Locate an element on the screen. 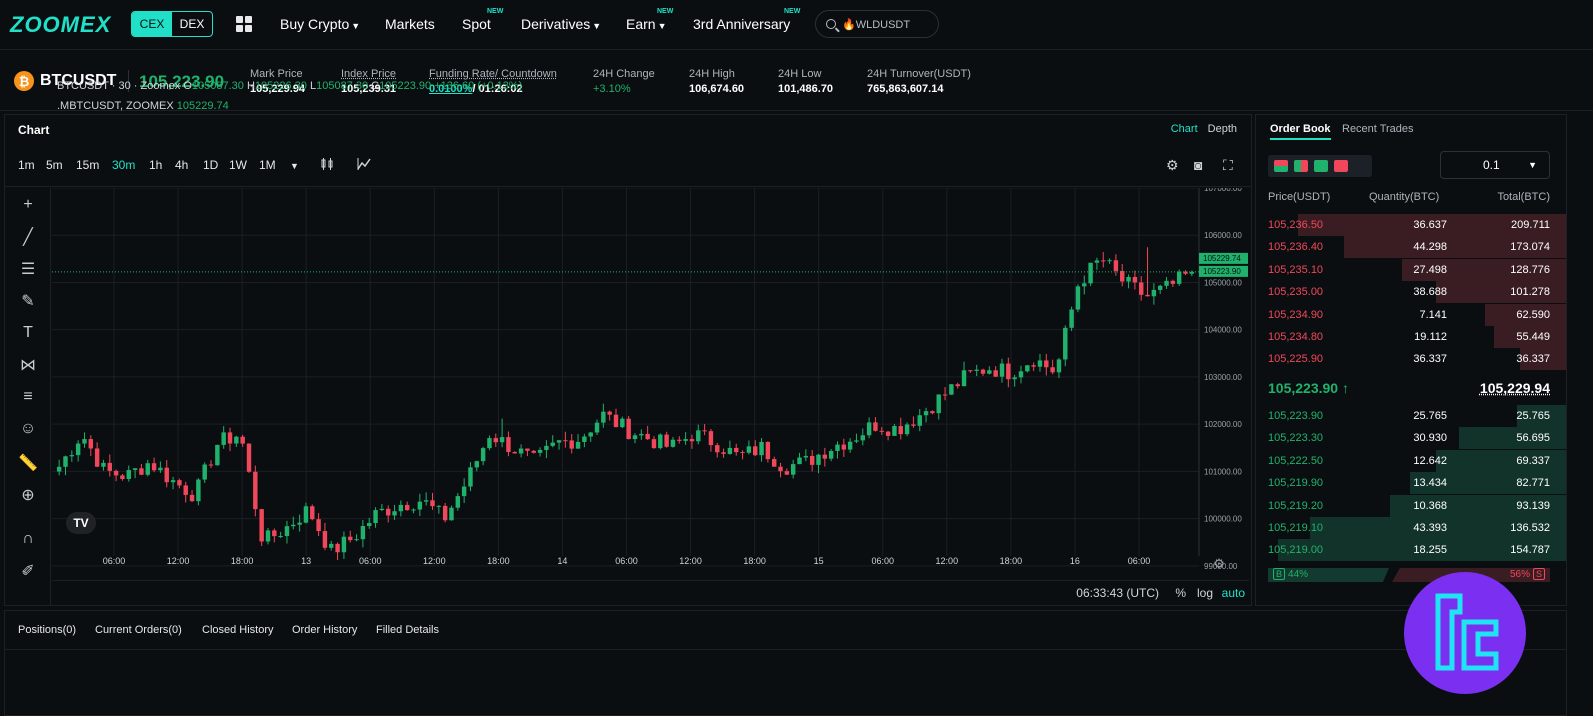  tab-closed-history: Closed History is located at coordinates (238, 630).